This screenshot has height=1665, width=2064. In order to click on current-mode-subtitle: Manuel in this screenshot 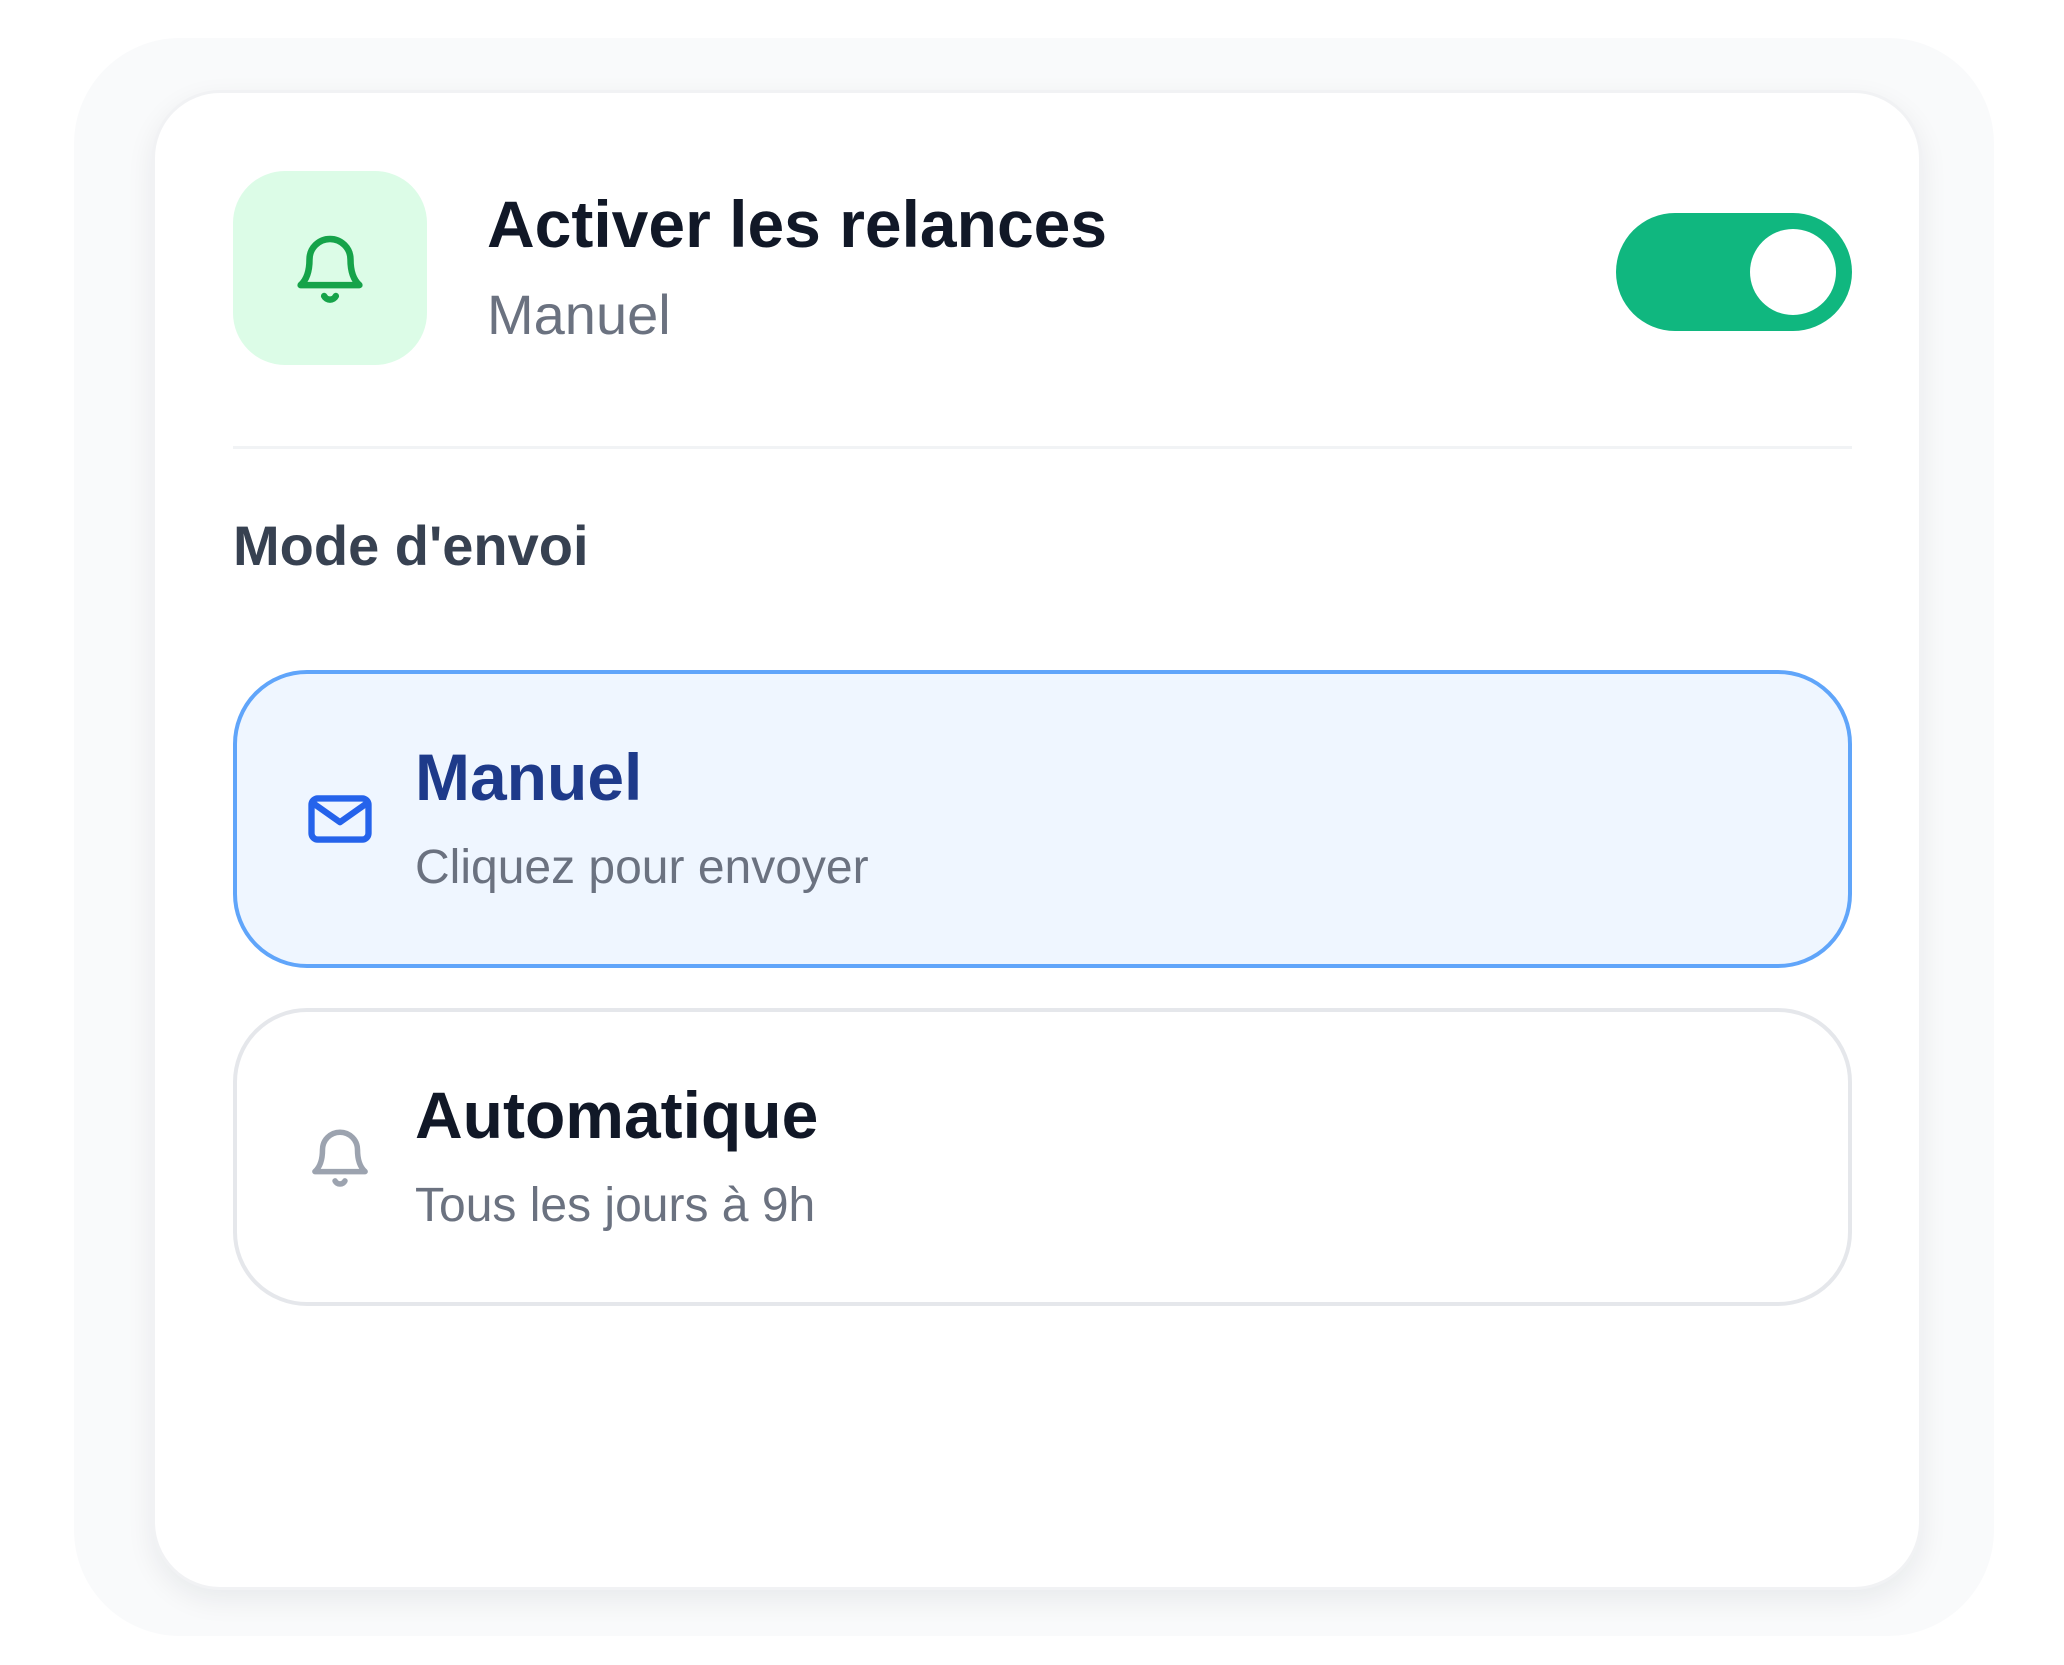, I will do `click(579, 314)`.